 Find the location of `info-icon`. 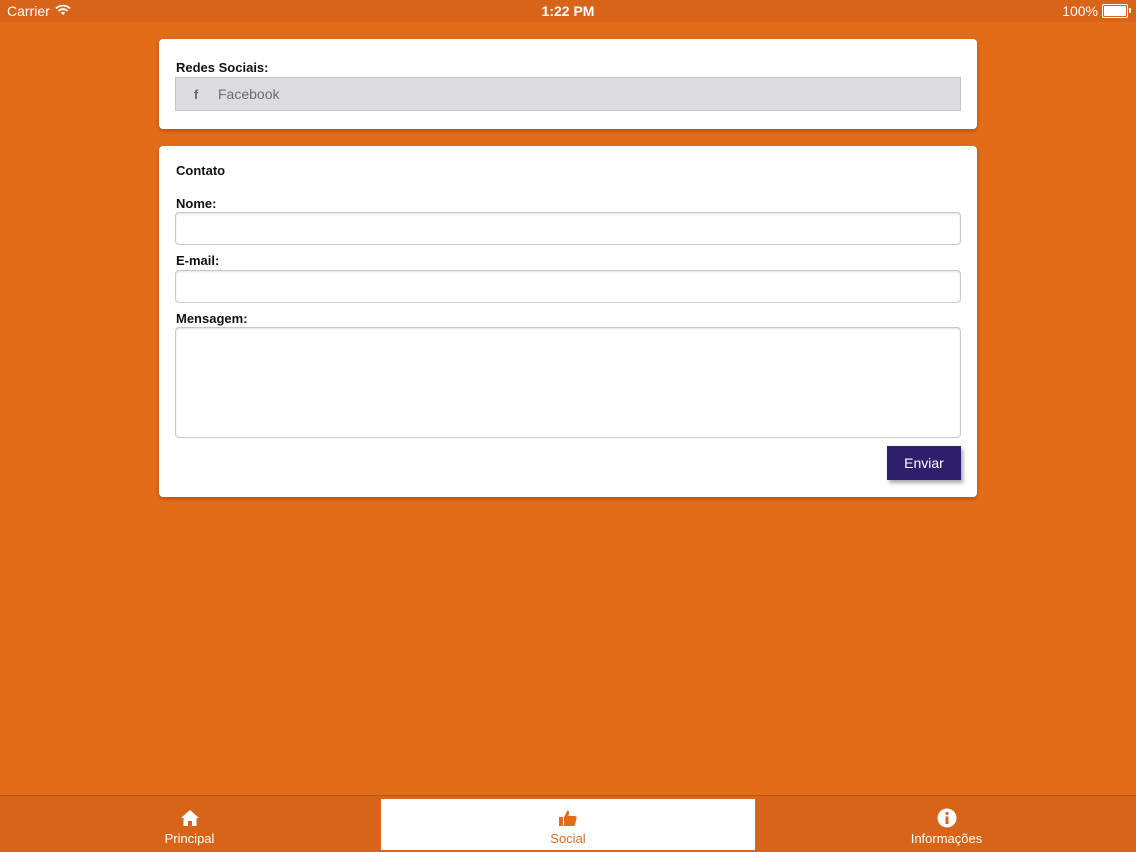

info-icon is located at coordinates (947, 818).